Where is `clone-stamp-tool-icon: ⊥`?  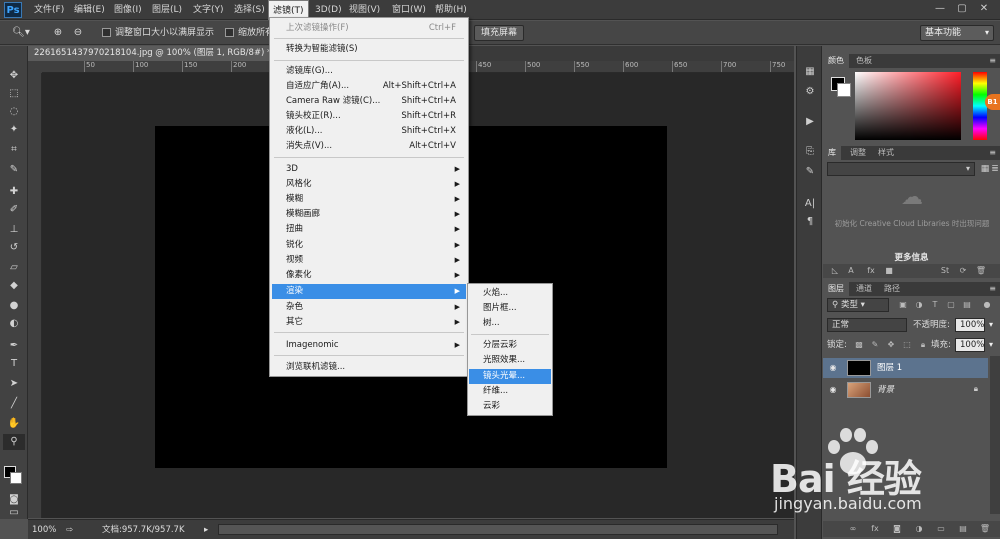
clone-stamp-tool-icon: ⊥ is located at coordinates (14, 230).